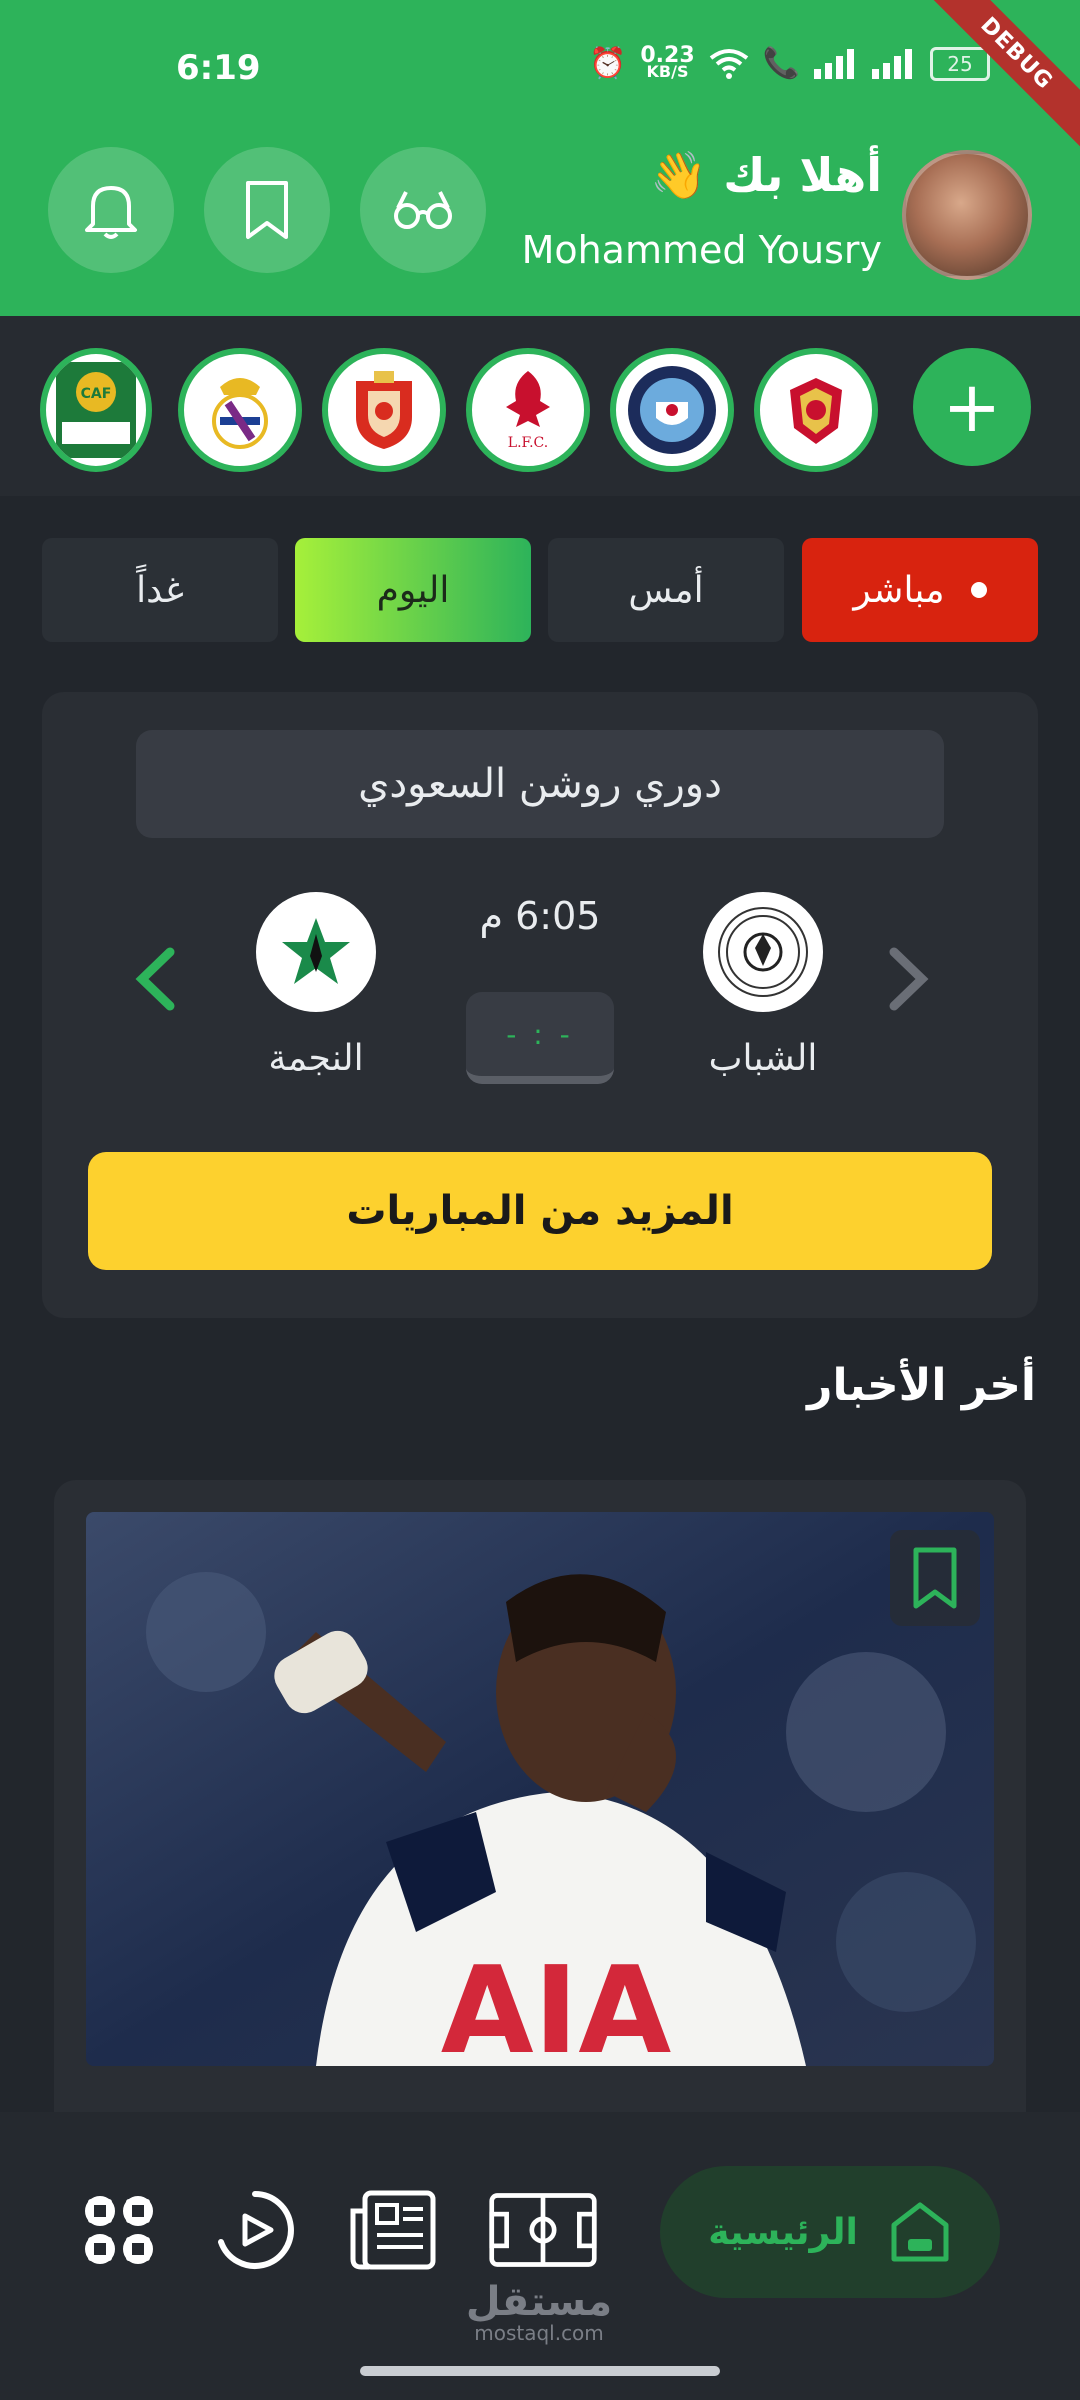 This screenshot has height=2400, width=1080. I want to click on liverpool-logo: L.F.C., so click(528, 410).